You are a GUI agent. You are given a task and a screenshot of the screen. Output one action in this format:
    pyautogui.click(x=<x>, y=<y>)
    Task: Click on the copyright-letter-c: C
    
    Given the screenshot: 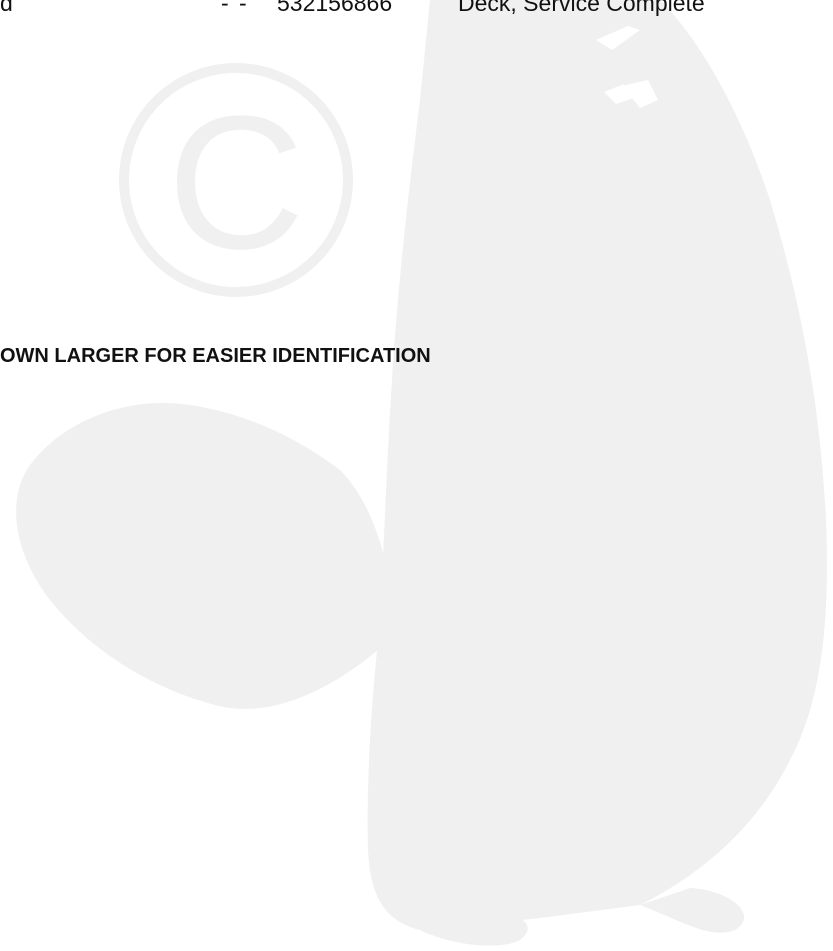 What is the action you would take?
    pyautogui.click(x=235, y=183)
    